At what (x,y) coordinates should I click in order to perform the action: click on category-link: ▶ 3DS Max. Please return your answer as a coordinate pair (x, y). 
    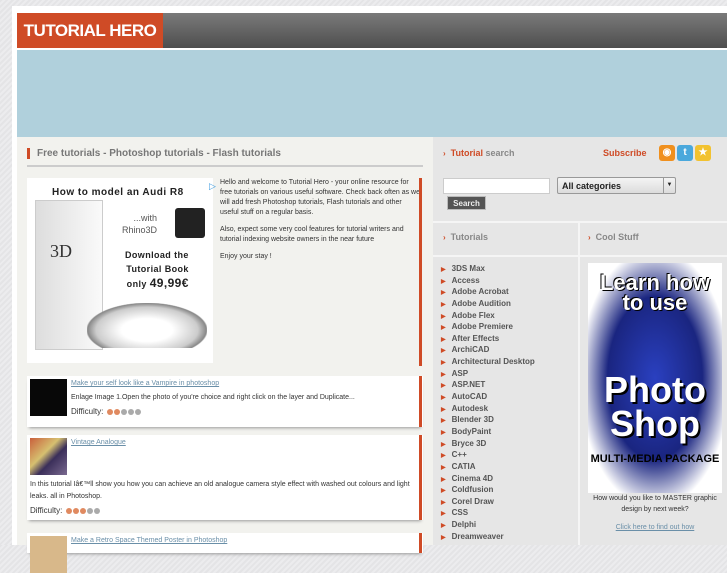
    Looking at the image, I should click on (488, 269).